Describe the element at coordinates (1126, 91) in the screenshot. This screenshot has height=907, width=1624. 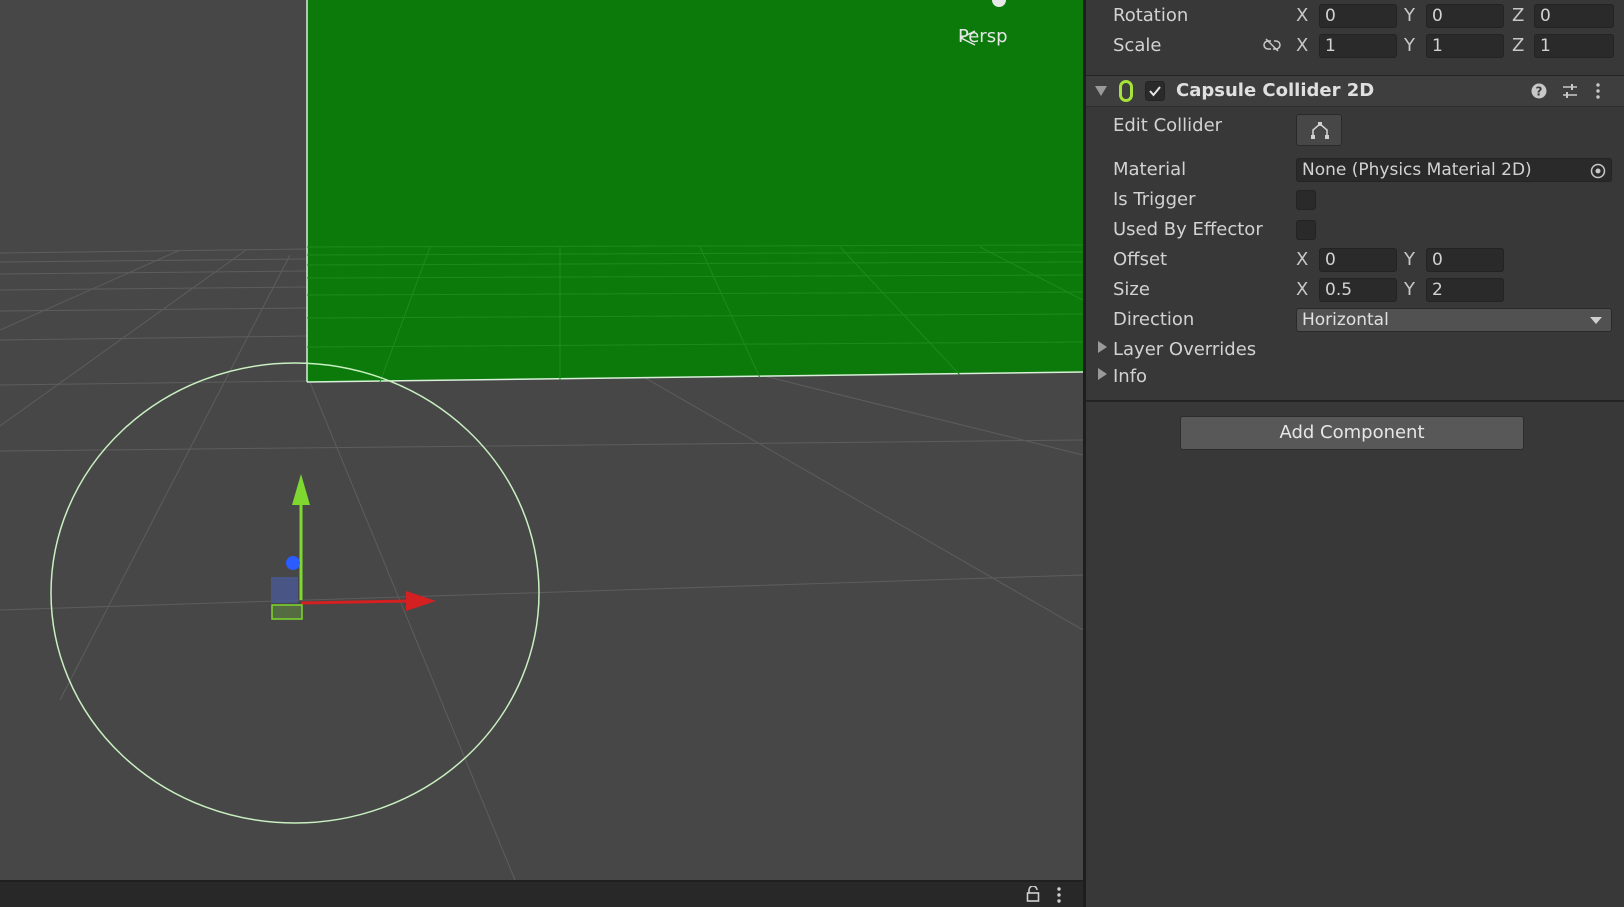
I see `capsule-collider-icon` at that location.